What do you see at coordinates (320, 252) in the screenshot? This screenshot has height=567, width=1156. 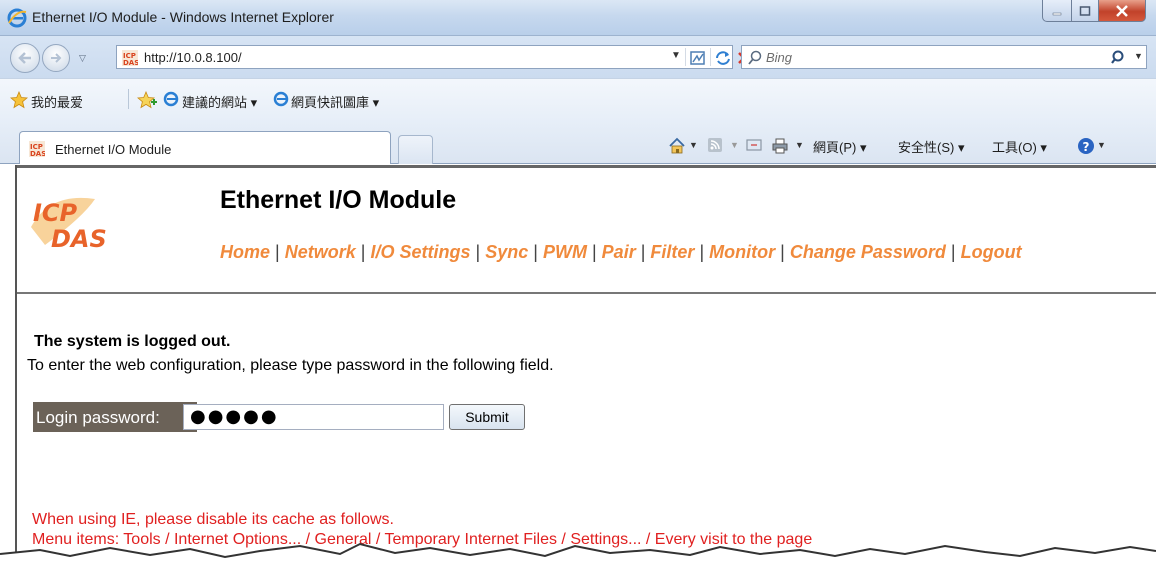 I see `menu-network-link: Network` at bounding box center [320, 252].